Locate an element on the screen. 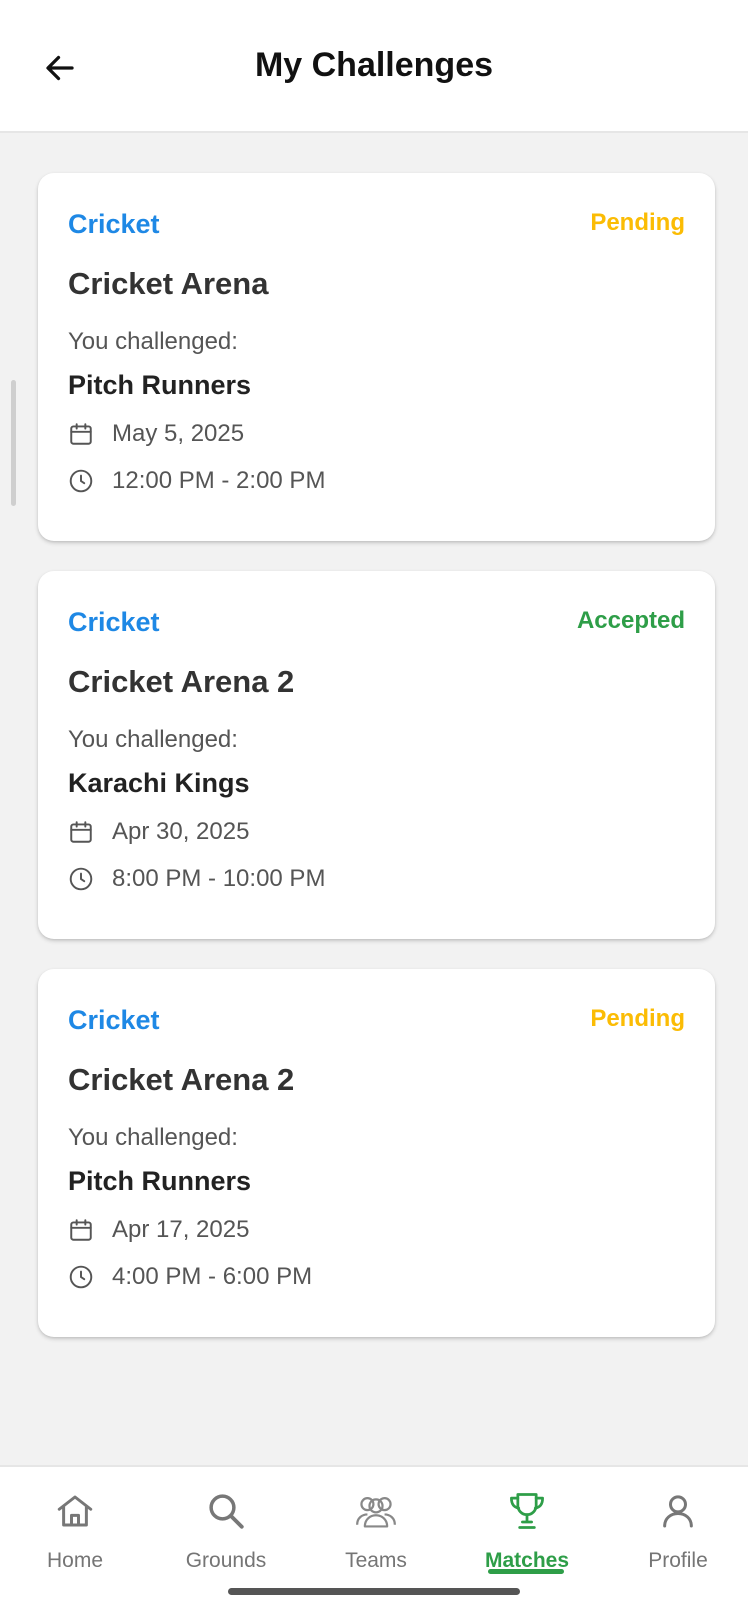  bottom-navigation: Home Grounds Teams Matches Profile is located at coordinates (374, 1532).